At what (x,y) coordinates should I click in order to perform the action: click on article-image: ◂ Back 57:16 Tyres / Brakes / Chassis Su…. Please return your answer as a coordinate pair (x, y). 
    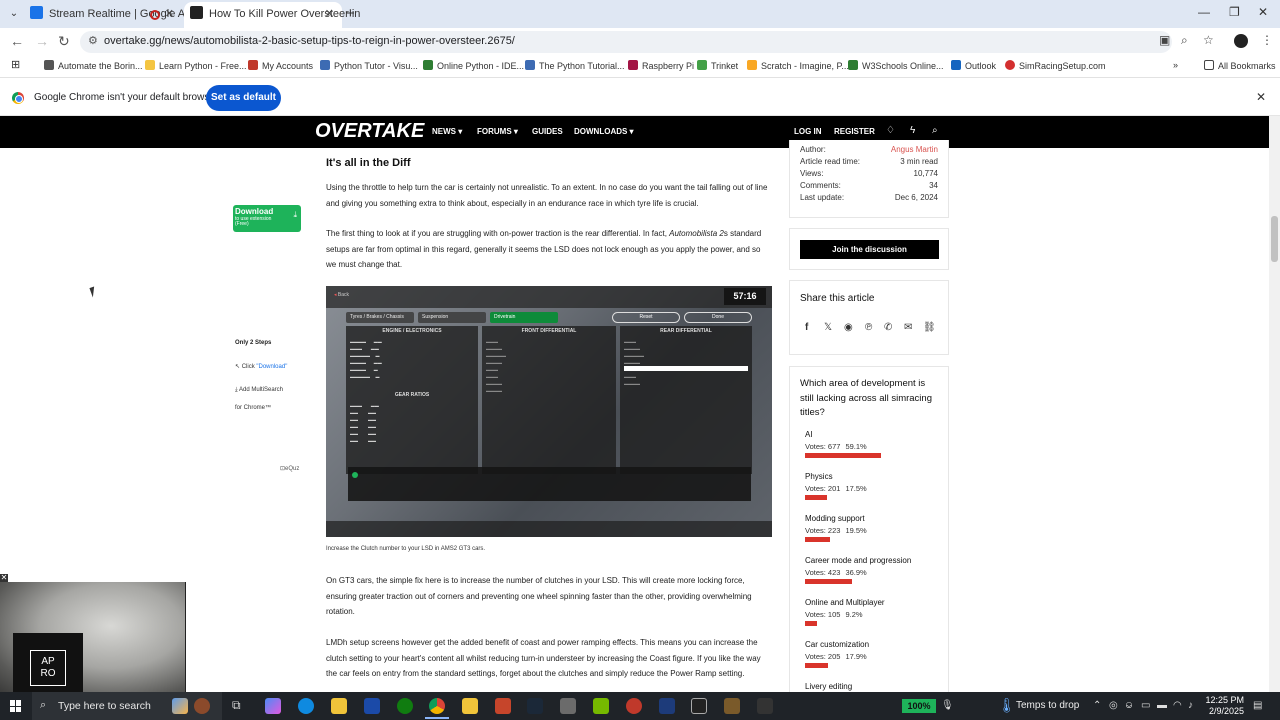
    Looking at the image, I should click on (549, 411).